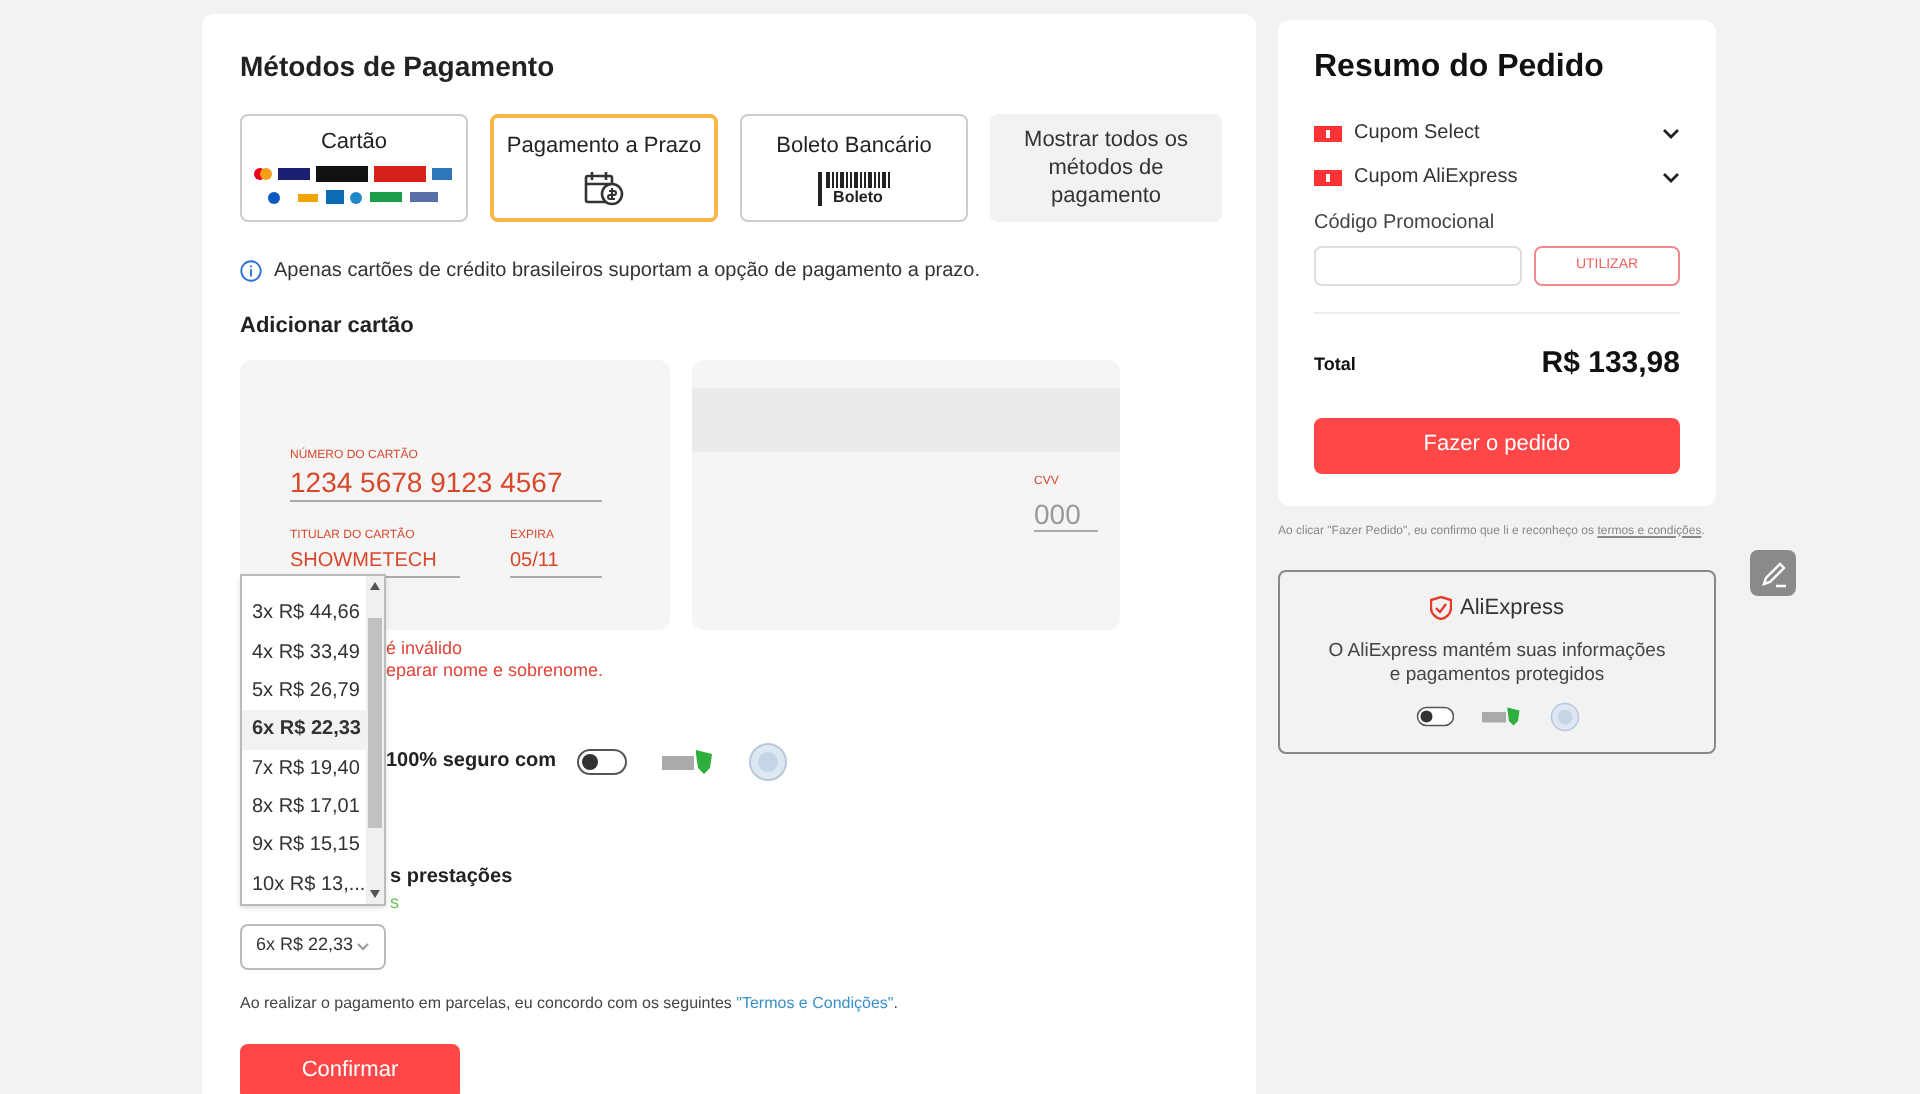  I want to click on error-text: é inválido, so click(424, 648).